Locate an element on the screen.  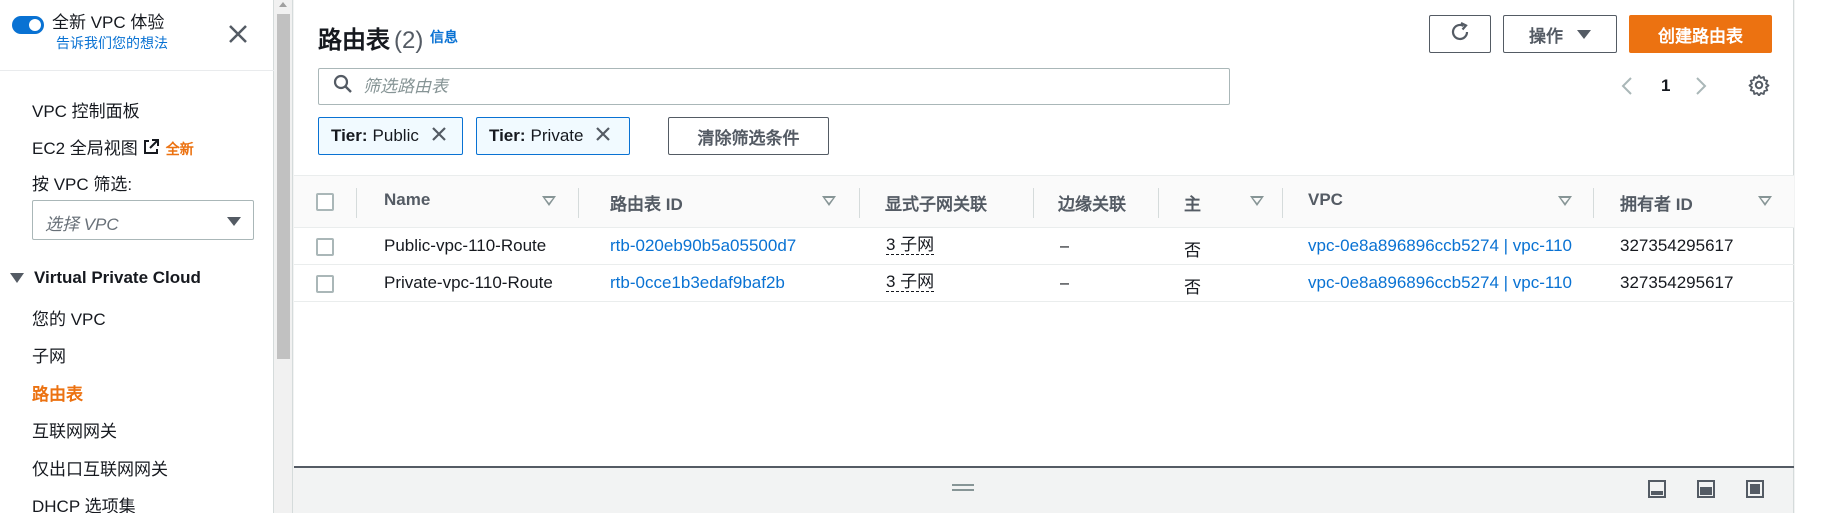
clear-filters-button: 清除筛选条件 is located at coordinates (748, 136).